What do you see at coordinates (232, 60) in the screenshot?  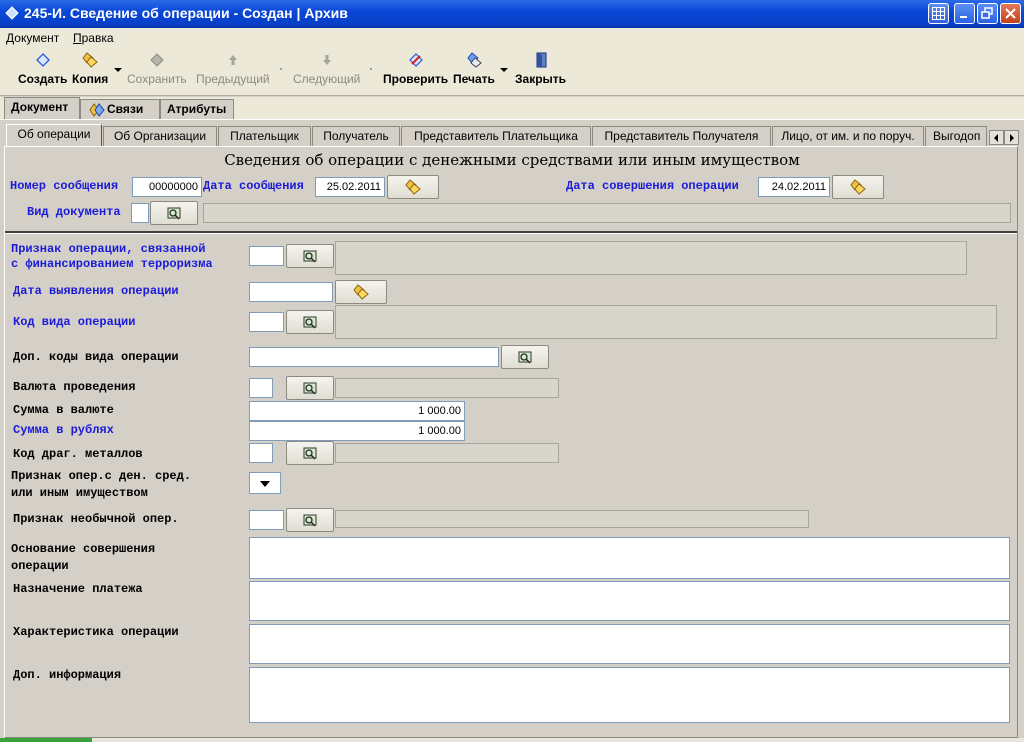 I see `arrow-up-icon` at bounding box center [232, 60].